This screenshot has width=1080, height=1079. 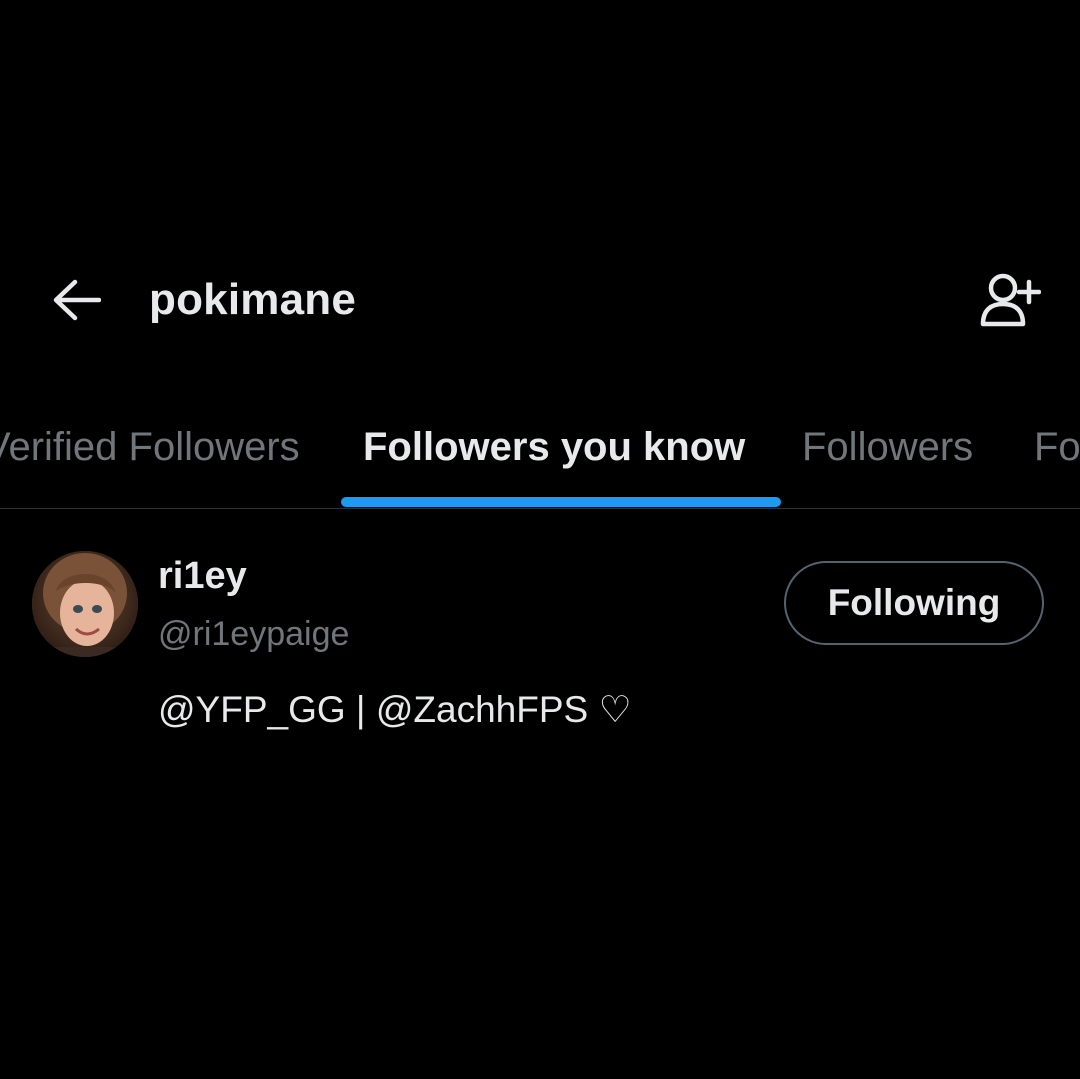 I want to click on add-user-button, so click(x=1008, y=300).